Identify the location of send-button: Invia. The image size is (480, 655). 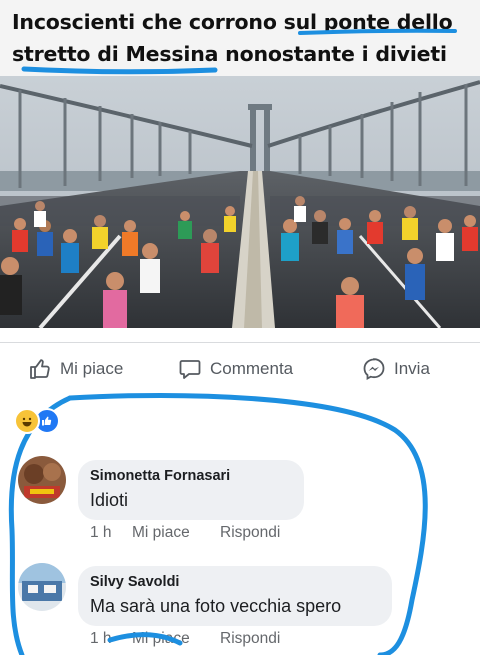
(396, 369).